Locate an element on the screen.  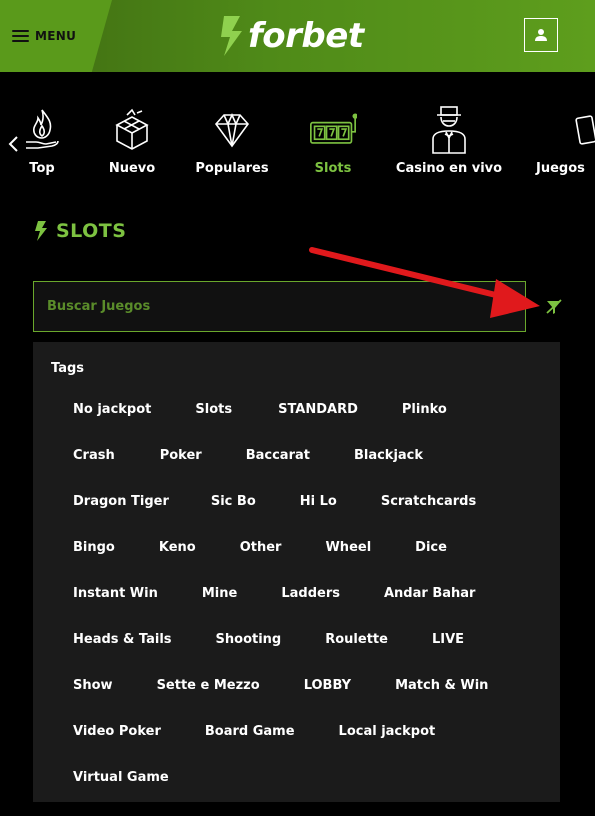
category-label: Casino en vivo is located at coordinates (449, 168).